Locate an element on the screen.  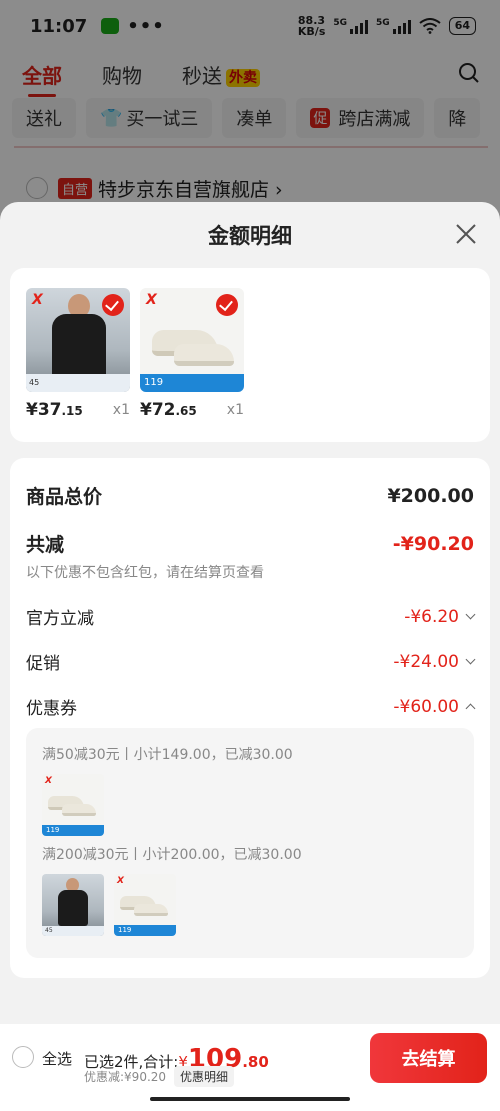
product-item: X 119 ¥72.65 x1 is located at coordinates (192, 354).